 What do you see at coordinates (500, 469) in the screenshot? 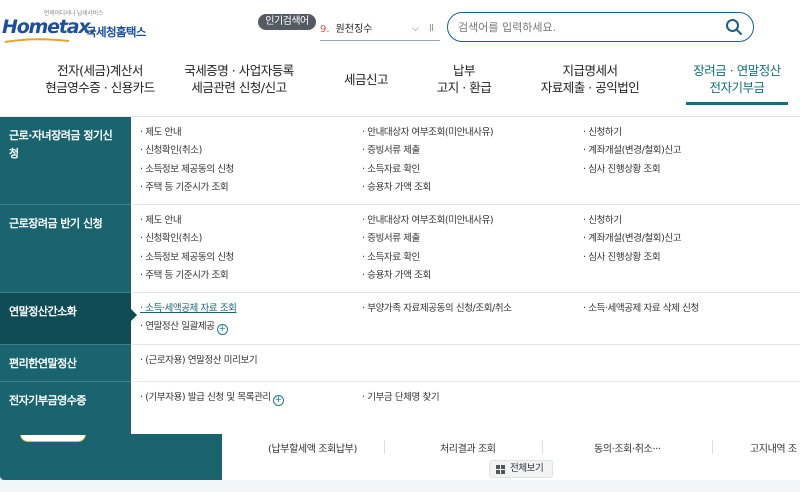
I see `grid-icon` at bounding box center [500, 469].